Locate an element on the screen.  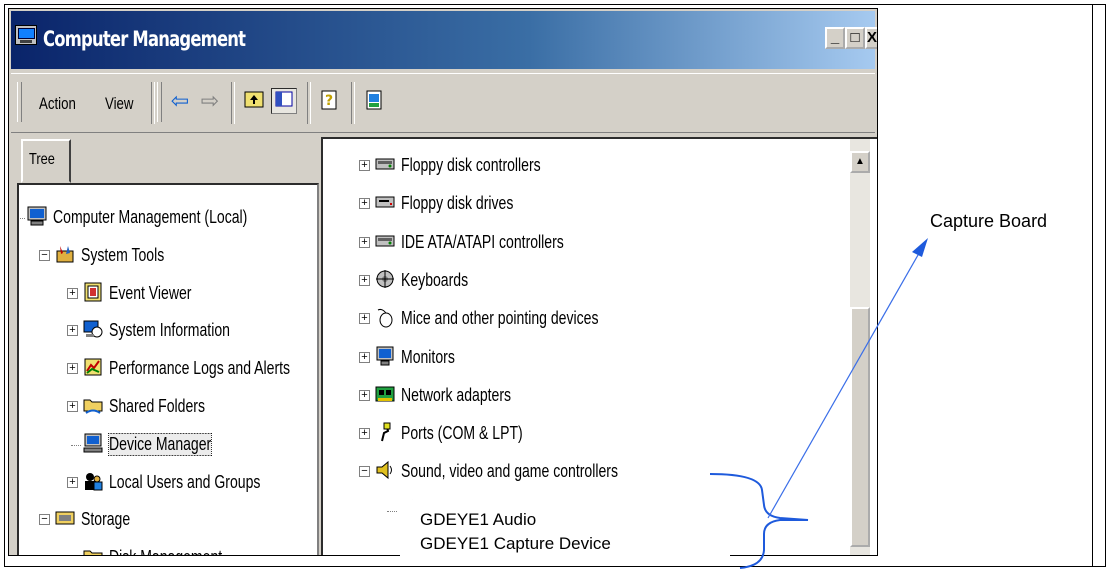
title-bar: Computer Management _ □ X is located at coordinates (444, 40).